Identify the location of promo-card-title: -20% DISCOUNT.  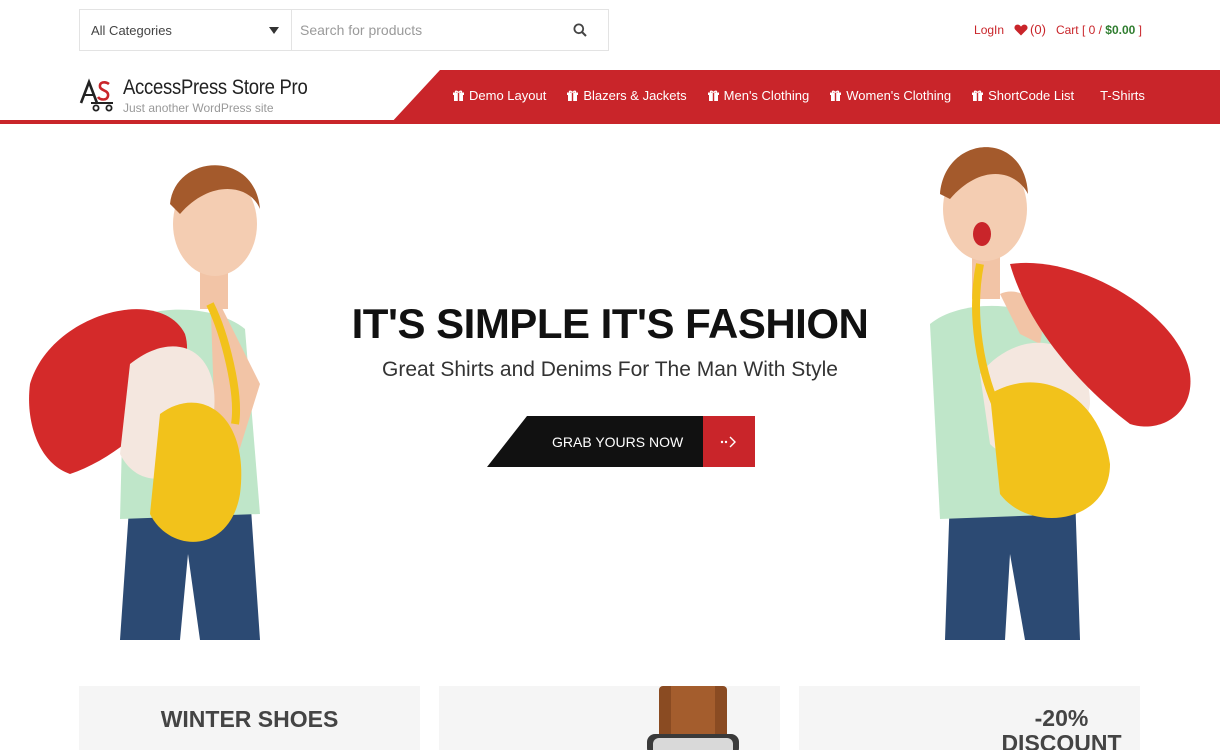
(1061, 728).